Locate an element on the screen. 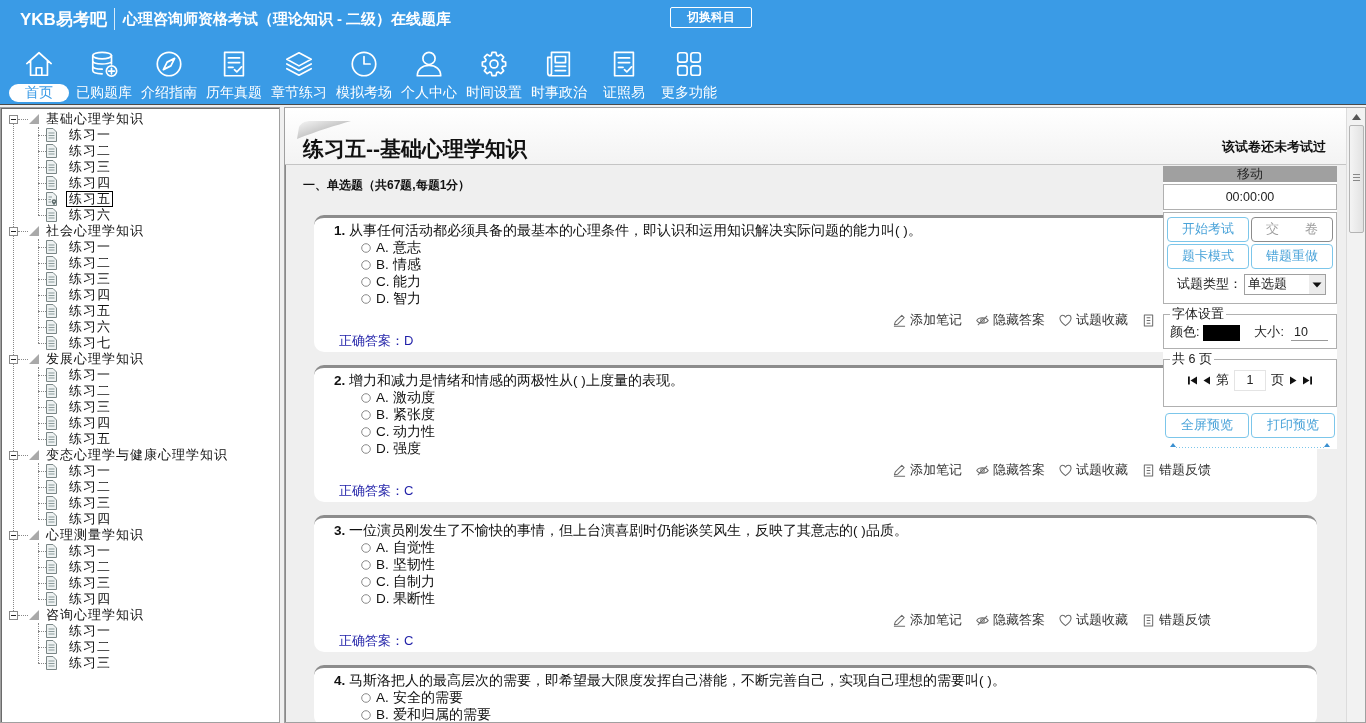 The image size is (1366, 723). move-handle: 移动 is located at coordinates (1250, 174).